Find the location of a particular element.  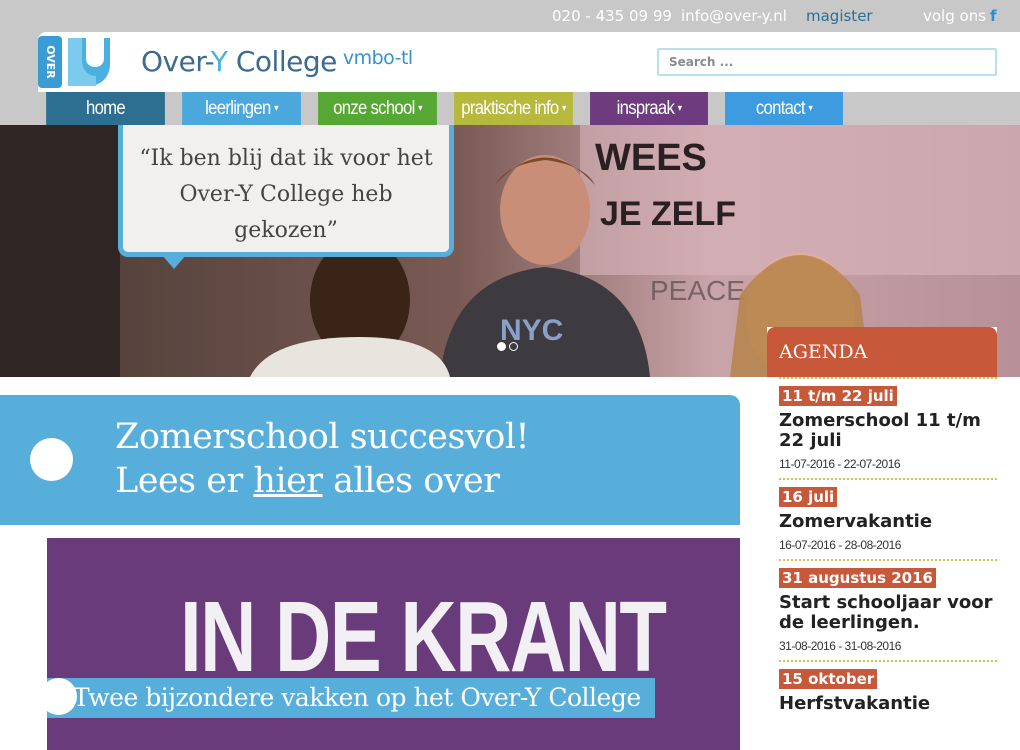

quote-tail is located at coordinates (174, 262).